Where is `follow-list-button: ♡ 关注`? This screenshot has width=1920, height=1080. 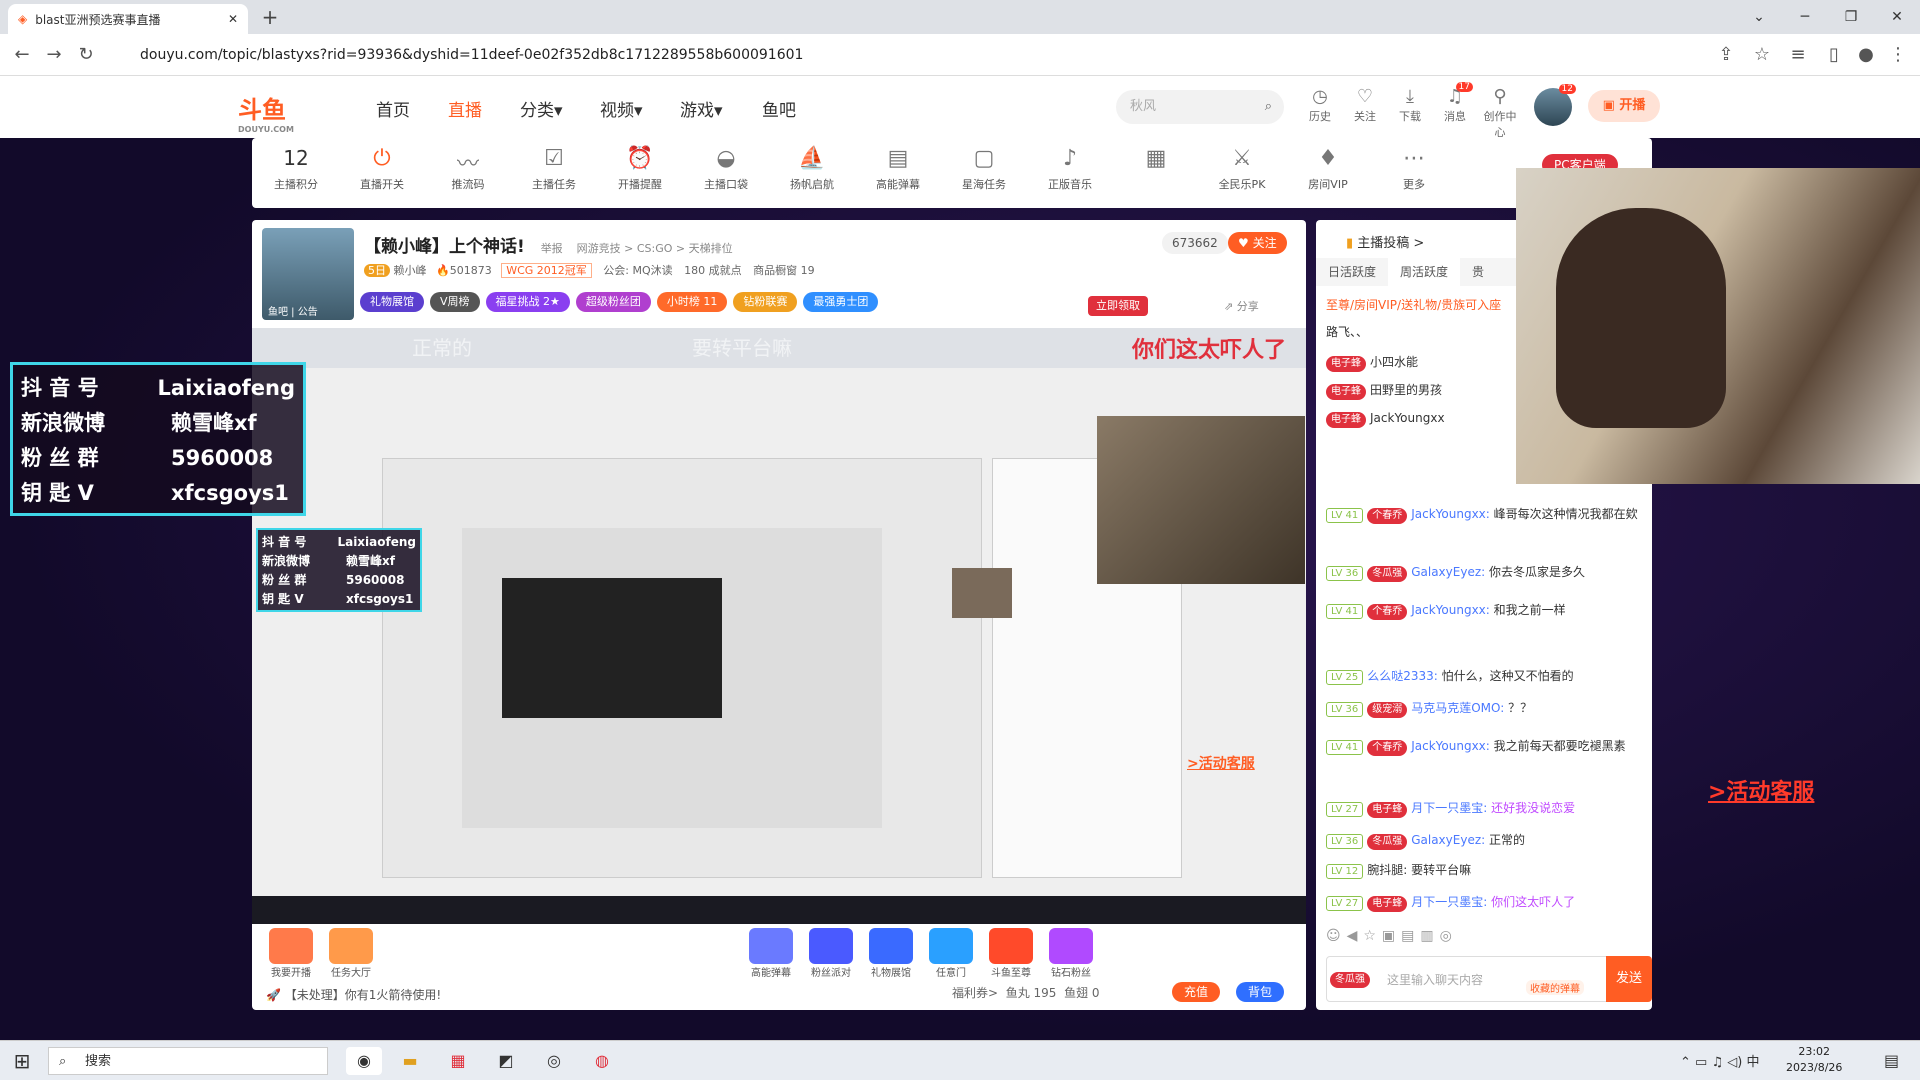 follow-list-button: ♡ 关注 is located at coordinates (1365, 105).